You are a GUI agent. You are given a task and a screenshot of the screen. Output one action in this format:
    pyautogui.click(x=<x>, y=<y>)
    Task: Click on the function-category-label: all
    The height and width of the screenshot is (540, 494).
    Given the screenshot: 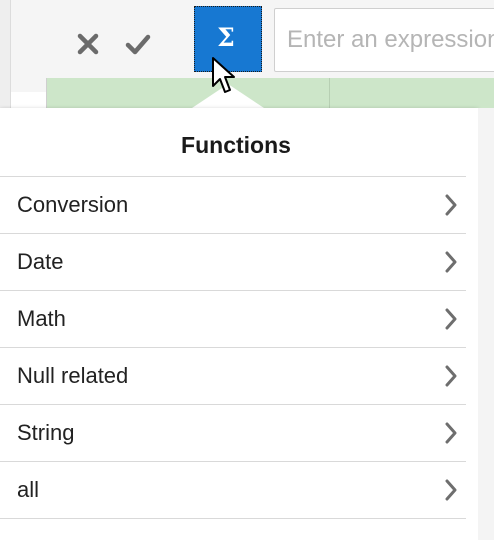 What is the action you would take?
    pyautogui.click(x=28, y=489)
    